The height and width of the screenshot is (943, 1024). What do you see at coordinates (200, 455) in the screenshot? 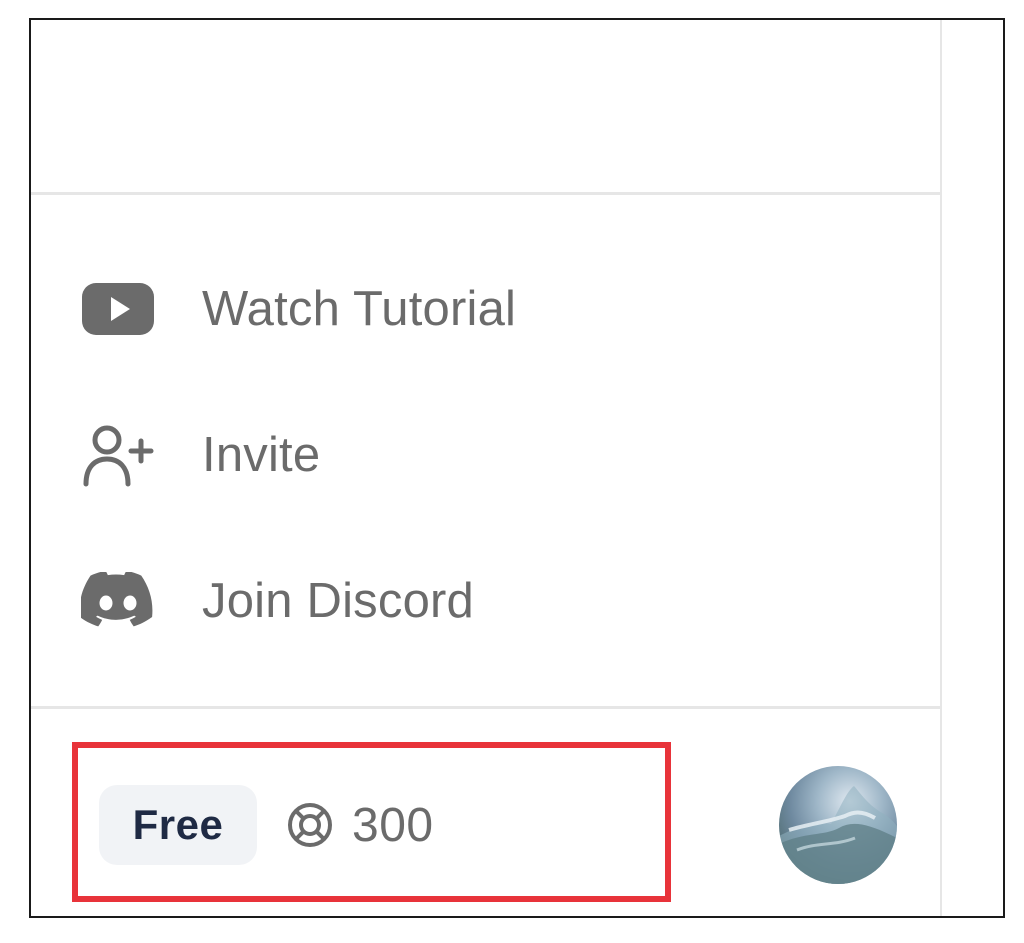
I see `menu-item-invite: Invite` at bounding box center [200, 455].